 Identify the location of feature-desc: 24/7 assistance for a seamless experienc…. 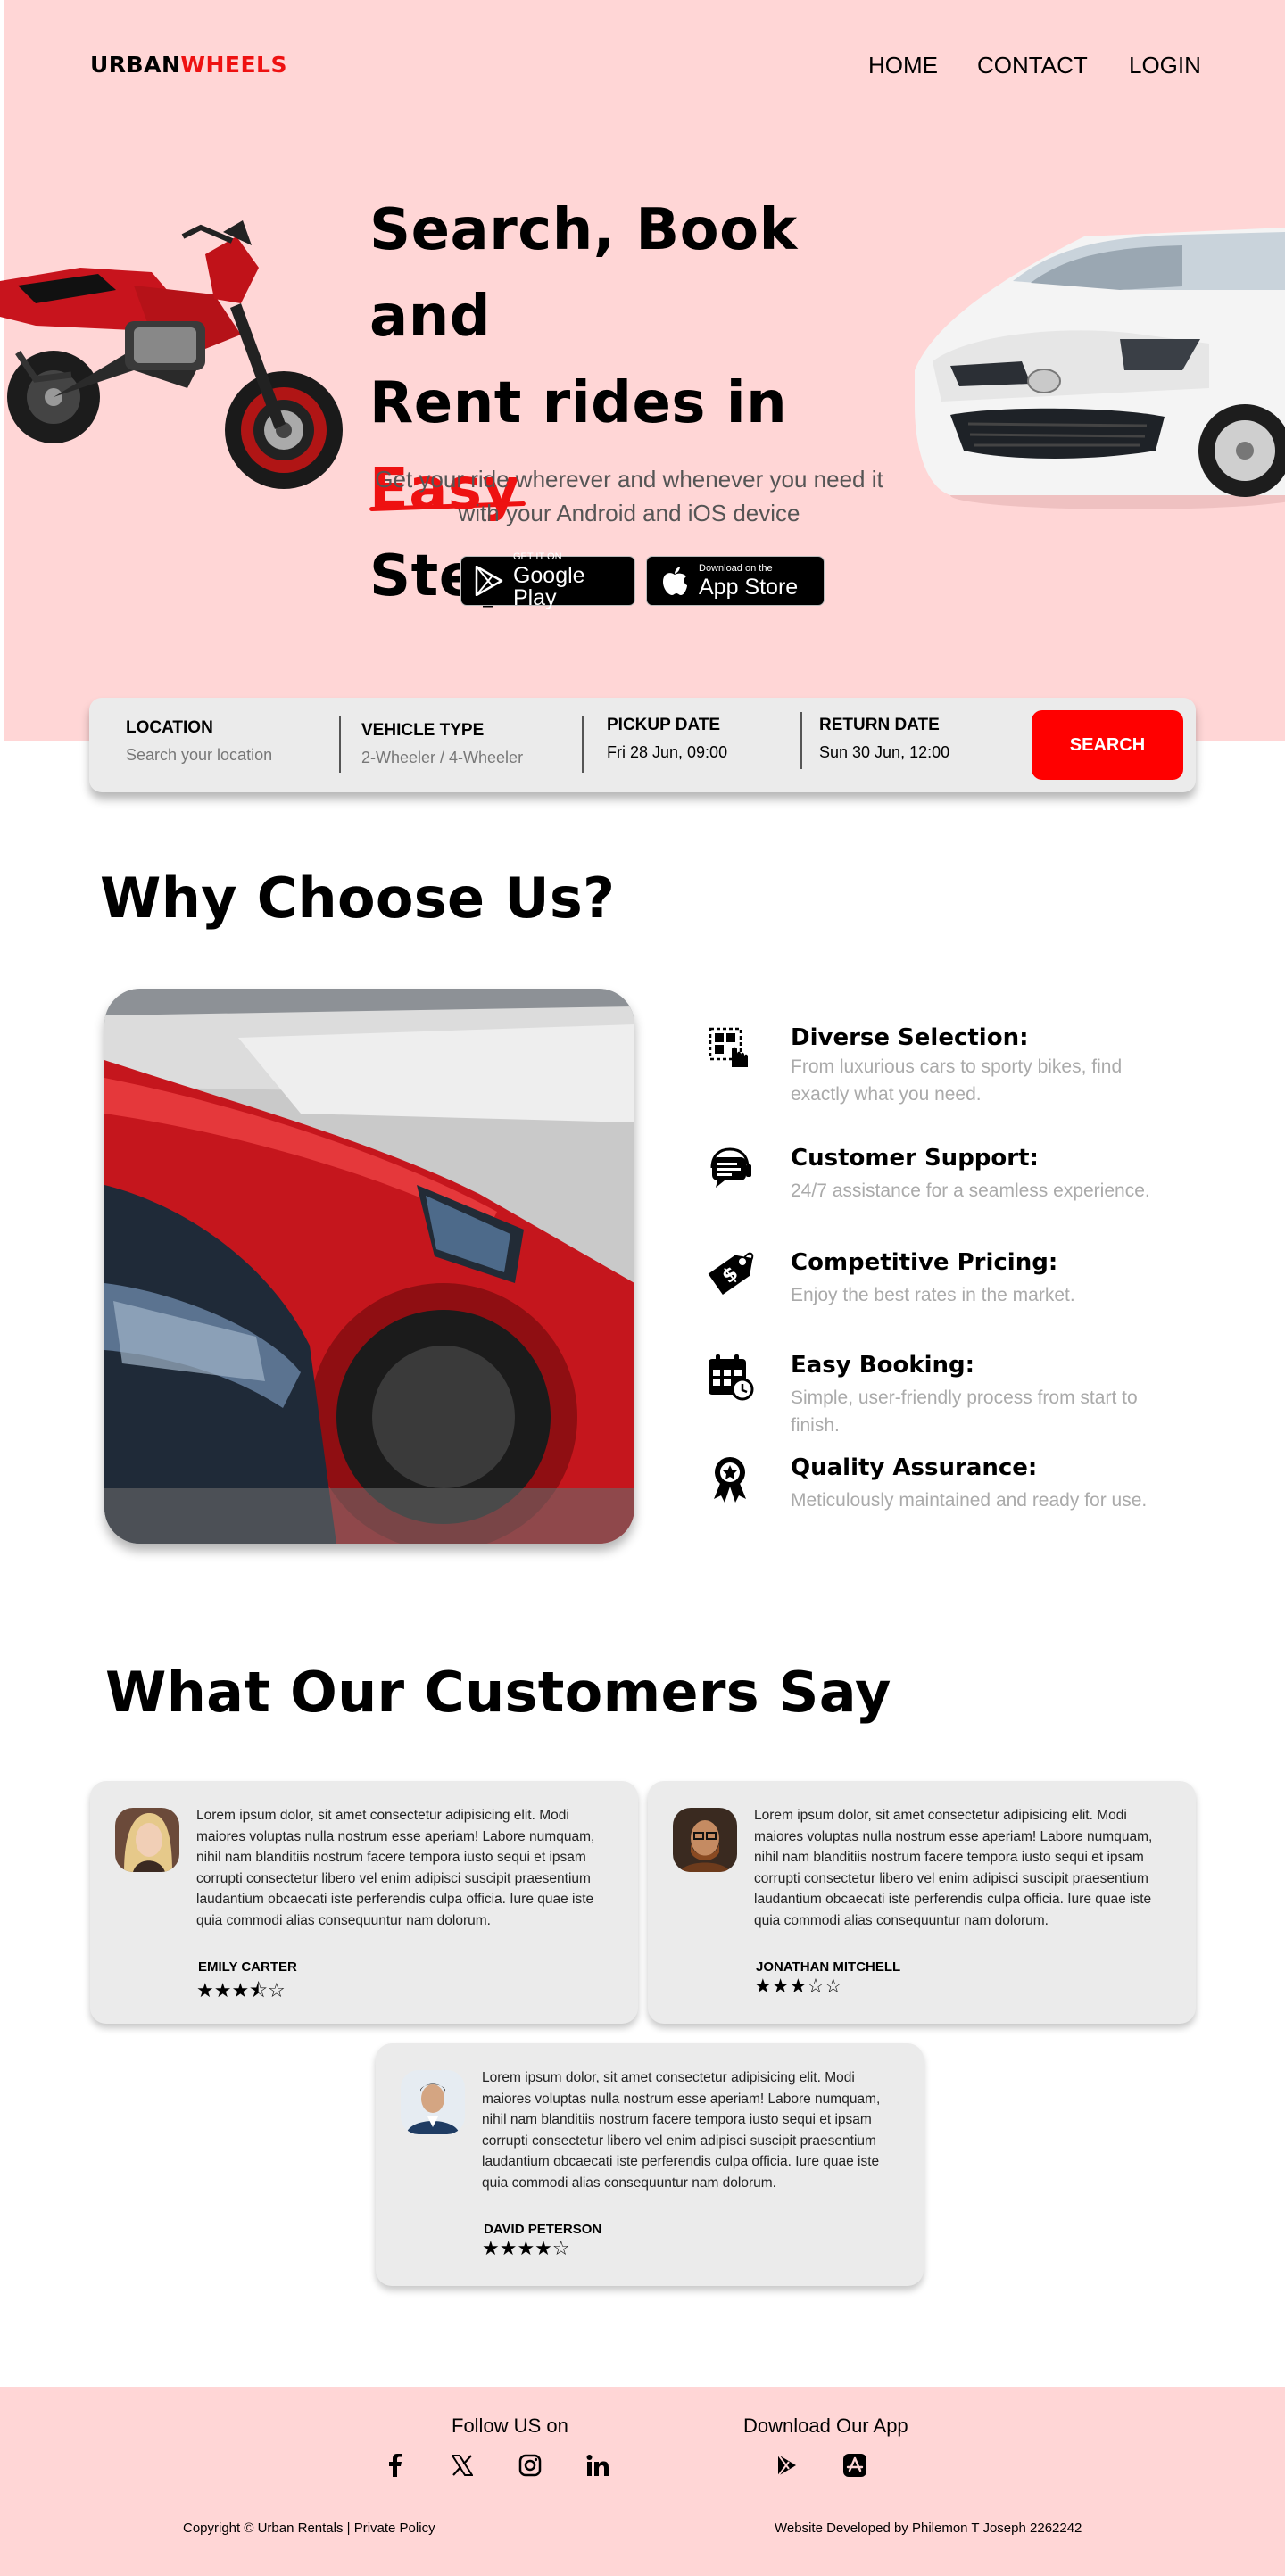
(971, 1190).